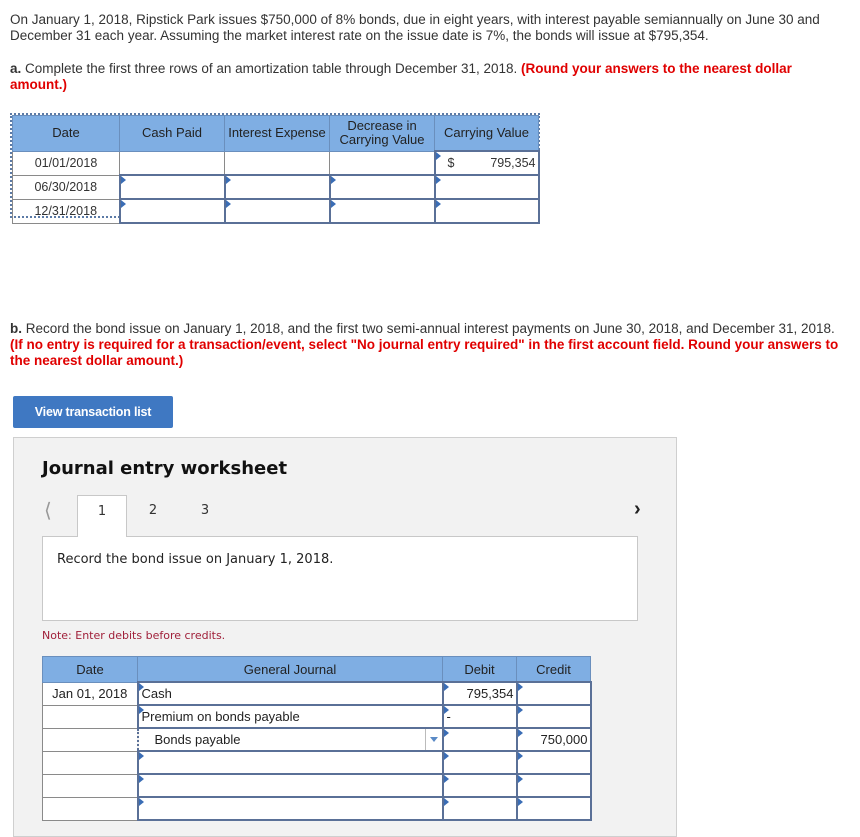 The height and width of the screenshot is (837, 860). I want to click on amortization-row: 01/01/2018 $795,354, so click(276, 163).